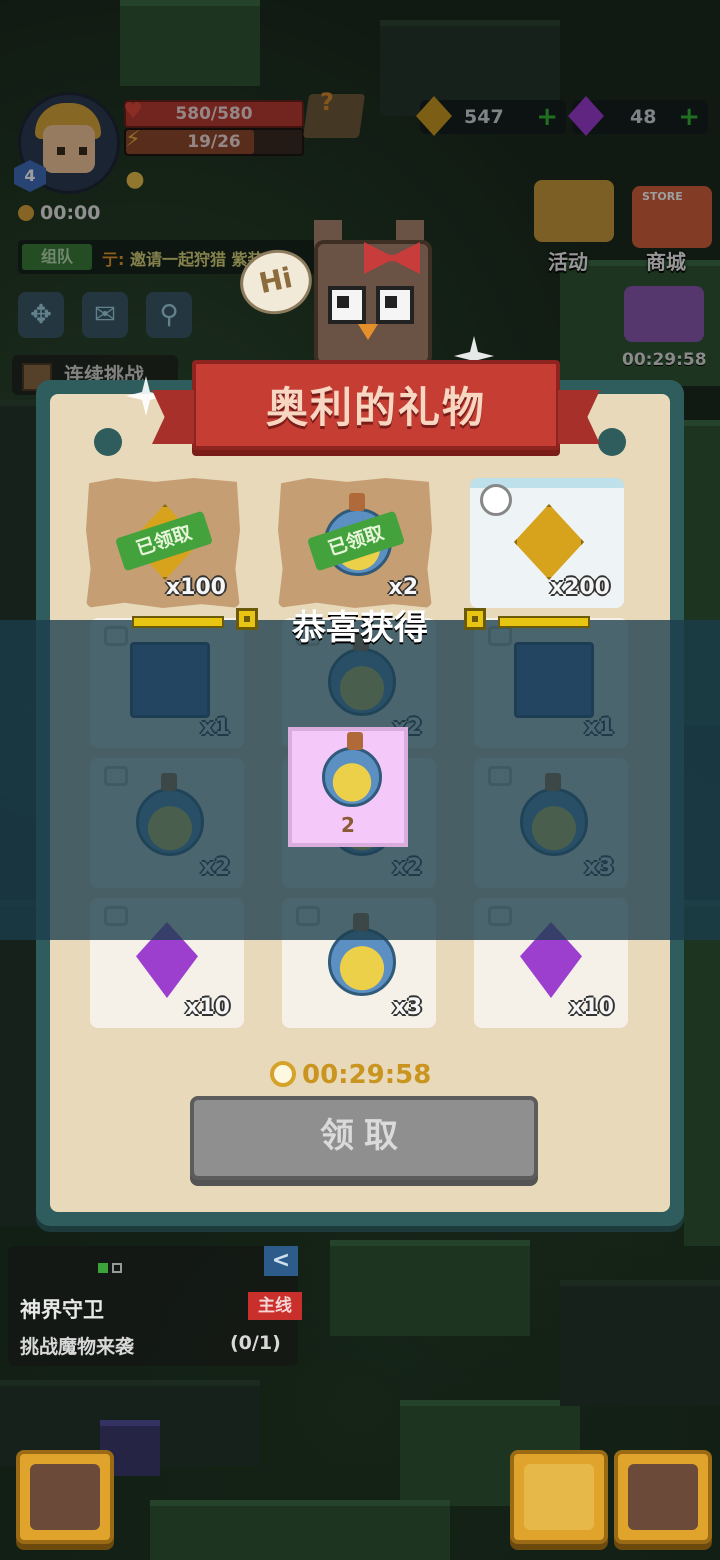  What do you see at coordinates (547, 543) in the screenshot?
I see `reward-card: x200` at bounding box center [547, 543].